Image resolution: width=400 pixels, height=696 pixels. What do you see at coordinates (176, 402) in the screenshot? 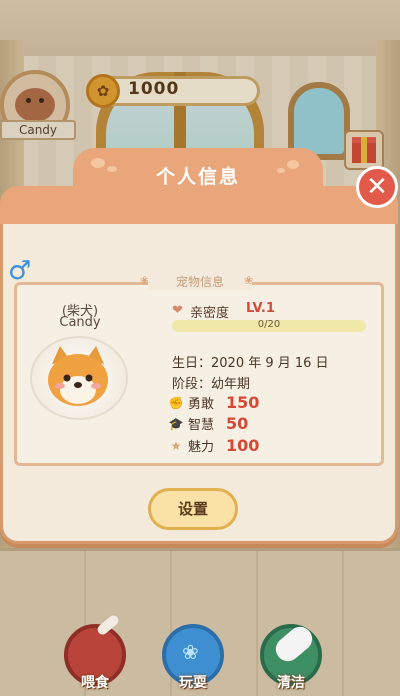
I see `brave-icon: ✊` at bounding box center [176, 402].